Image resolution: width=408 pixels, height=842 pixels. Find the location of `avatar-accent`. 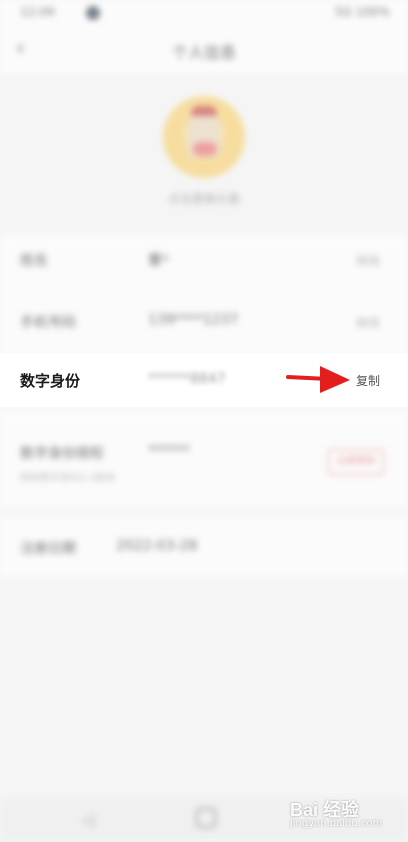

avatar-accent is located at coordinates (205, 149).